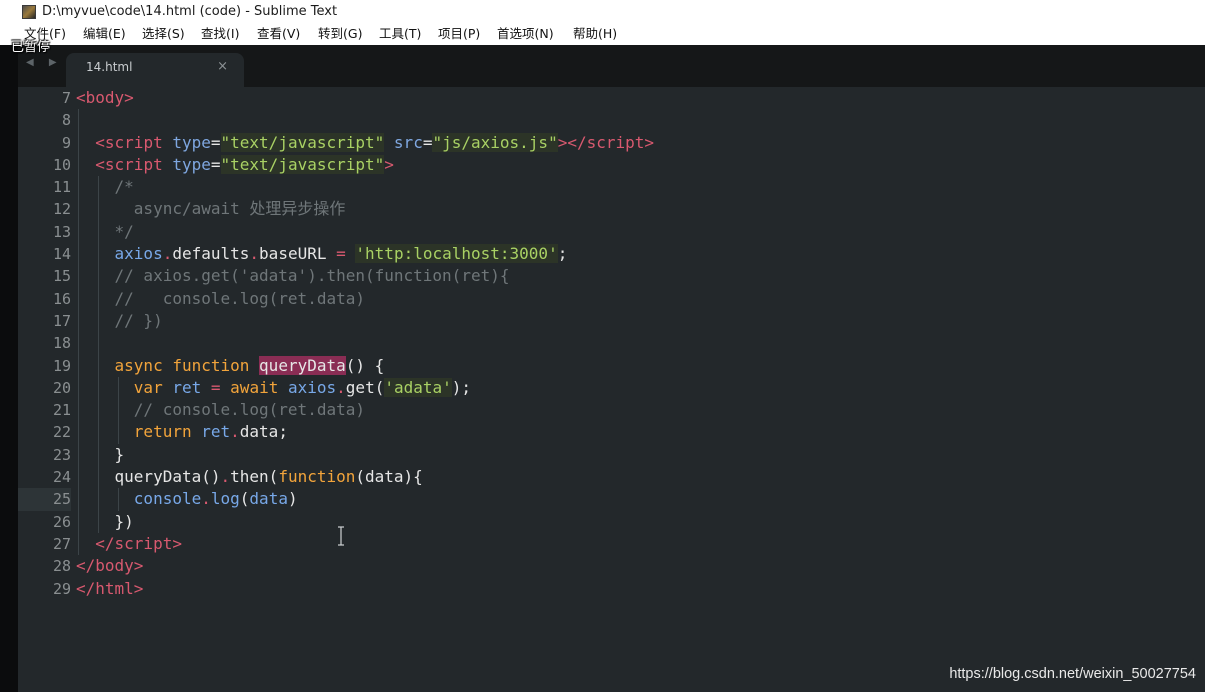 Image resolution: width=1205 pixels, height=692 pixels. Describe the element at coordinates (611, 66) in the screenshot. I see `tab-bar: ◀ ▶ 14.html ×` at that location.